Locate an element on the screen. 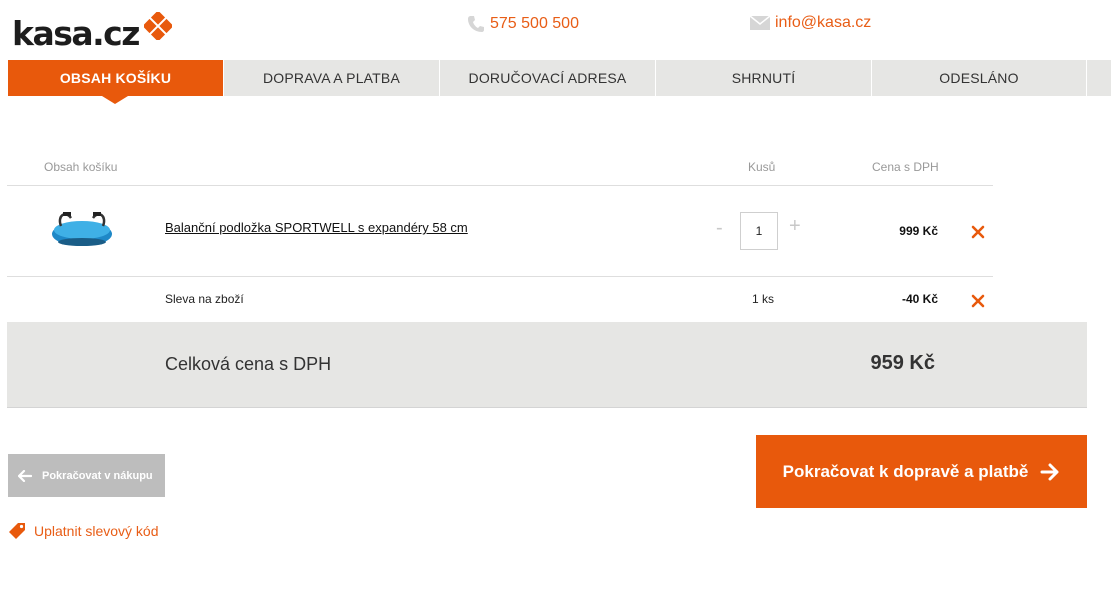  logo: kasa.cz is located at coordinates (92, 33).